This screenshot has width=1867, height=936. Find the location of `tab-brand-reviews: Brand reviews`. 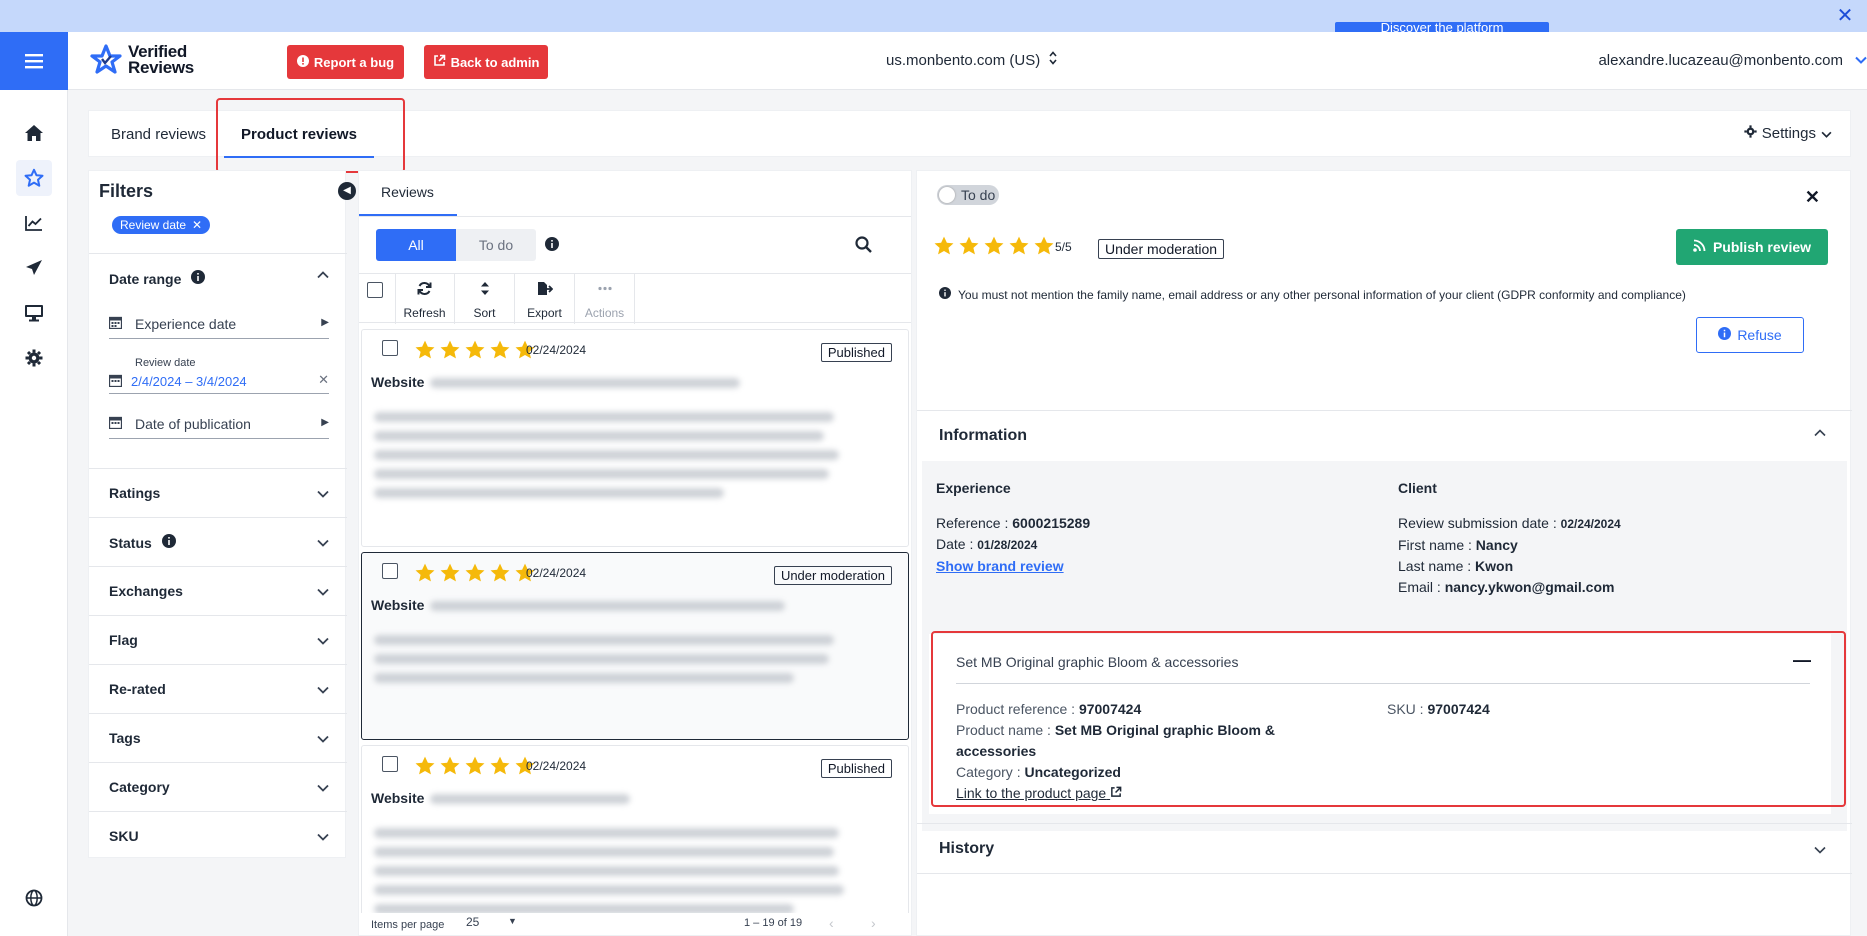

tab-brand-reviews: Brand reviews is located at coordinates (158, 134).